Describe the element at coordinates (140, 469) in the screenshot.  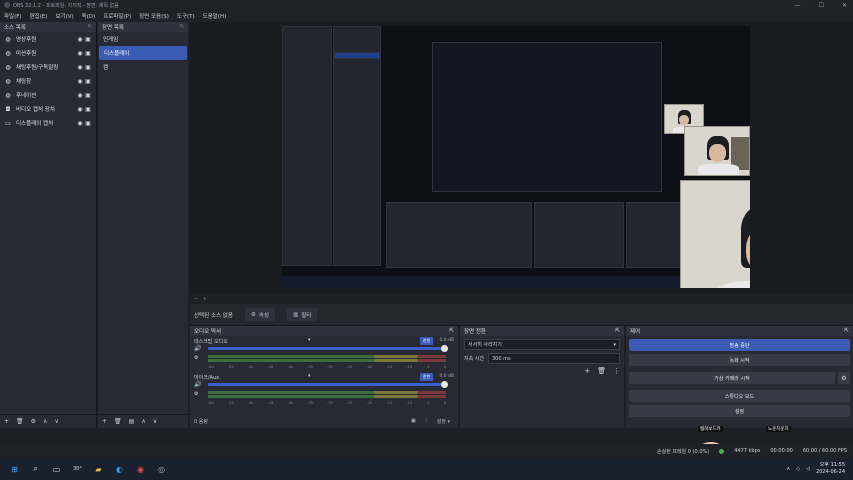
I see `chrome-icon: ◉` at that location.